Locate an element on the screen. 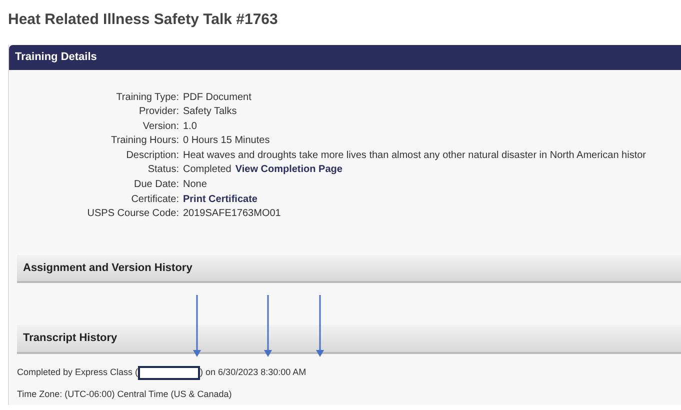  field-label: Training Hours: is located at coordinates (144, 141).